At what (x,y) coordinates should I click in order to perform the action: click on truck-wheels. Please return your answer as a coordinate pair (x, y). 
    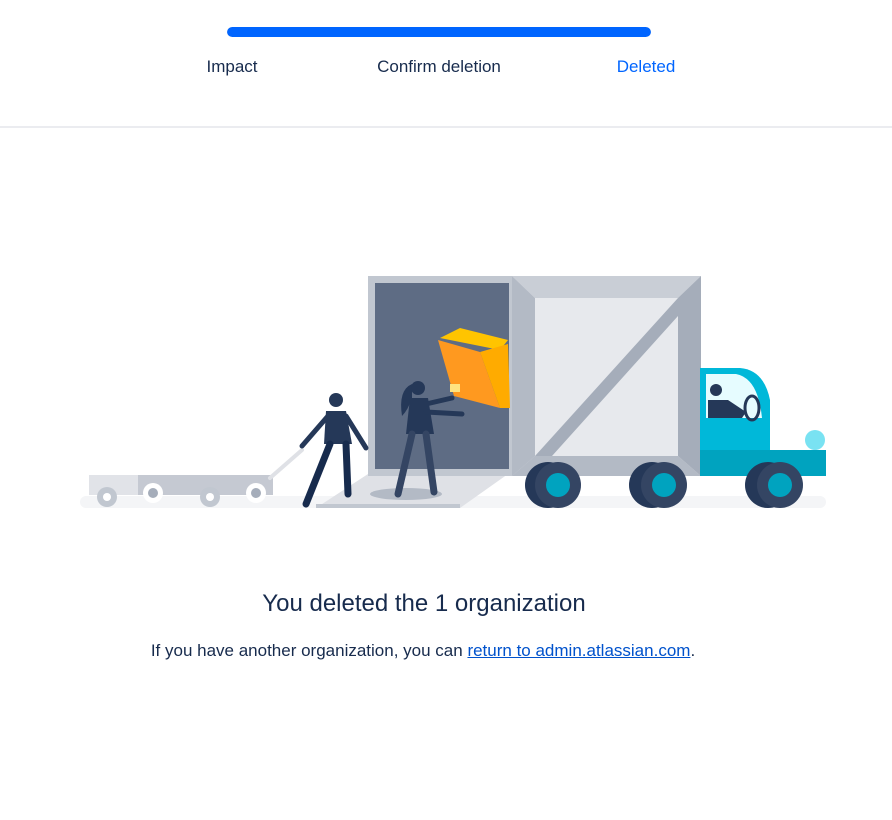
    Looking at the image, I should click on (664, 485).